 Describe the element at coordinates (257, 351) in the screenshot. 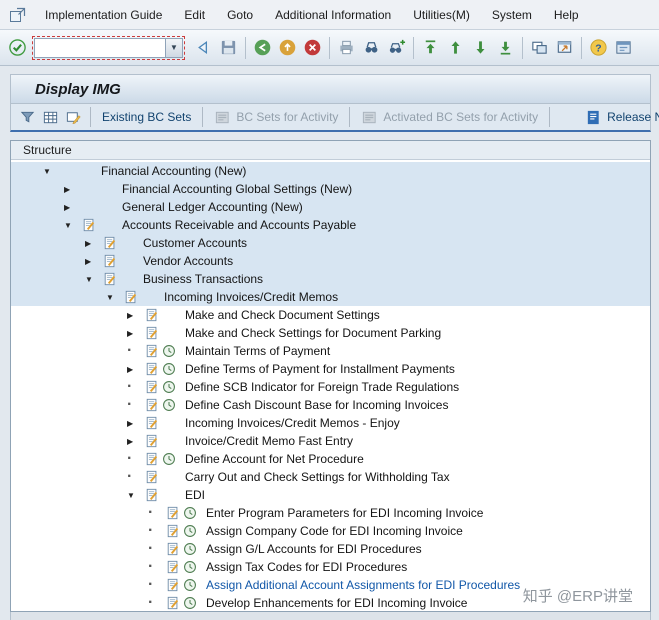

I see `tree-item-label: Maintain Terms of Payment` at that location.